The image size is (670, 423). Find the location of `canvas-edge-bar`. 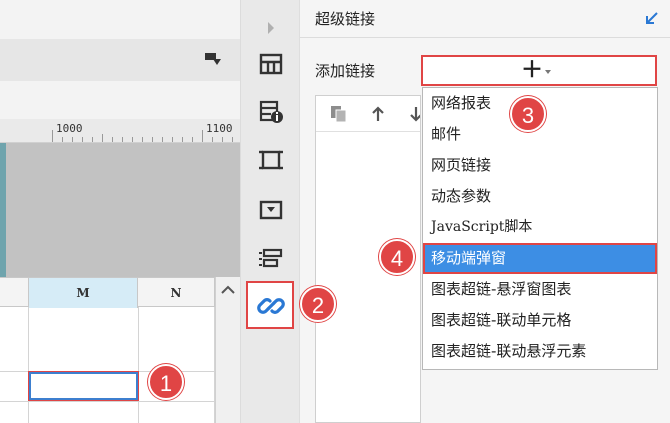

canvas-edge-bar is located at coordinates (3, 210).